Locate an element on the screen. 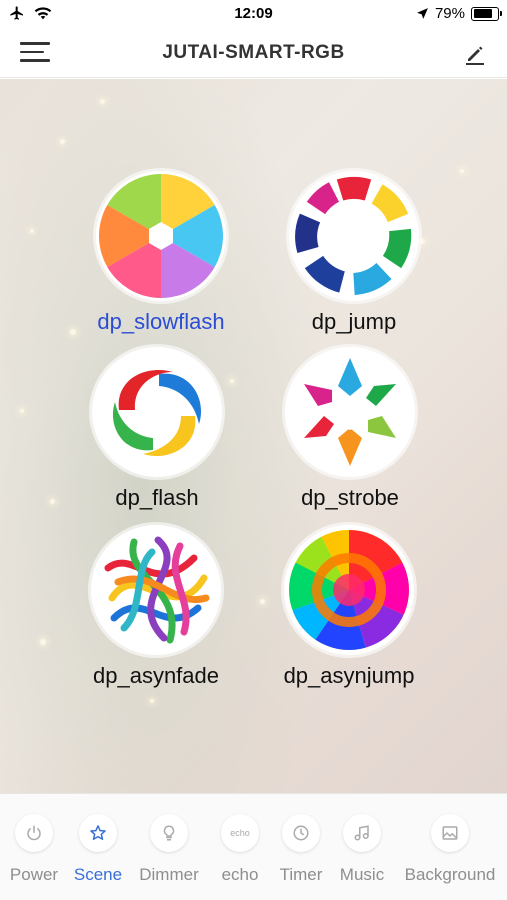  strobe-icon is located at coordinates (350, 412).